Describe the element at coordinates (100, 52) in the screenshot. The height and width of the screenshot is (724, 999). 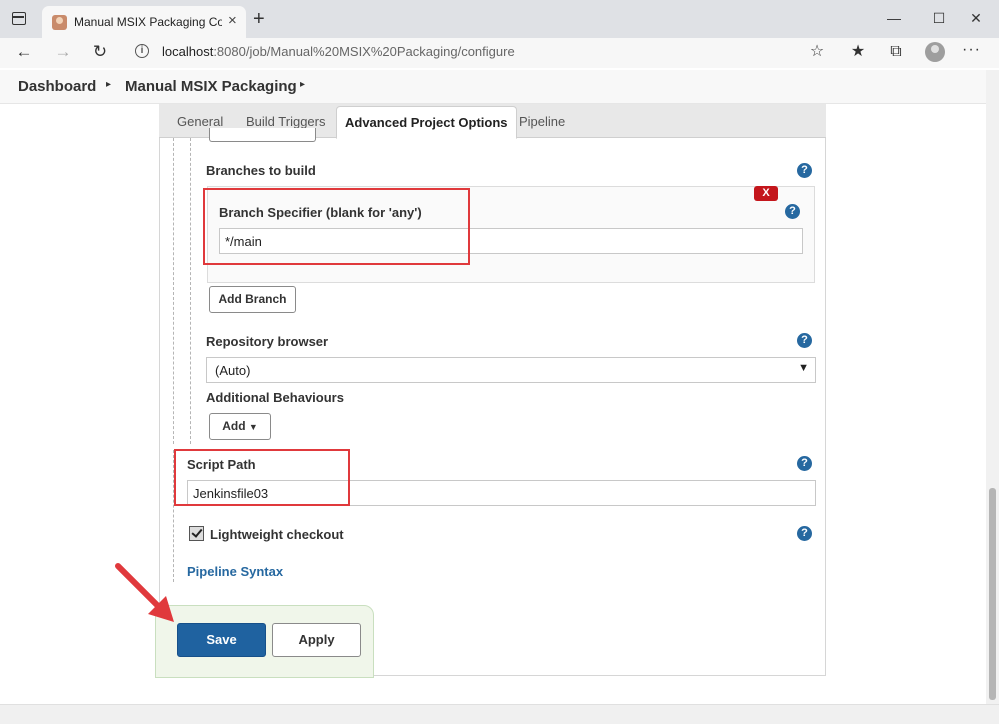
I see `refresh-button: ↻` at that location.